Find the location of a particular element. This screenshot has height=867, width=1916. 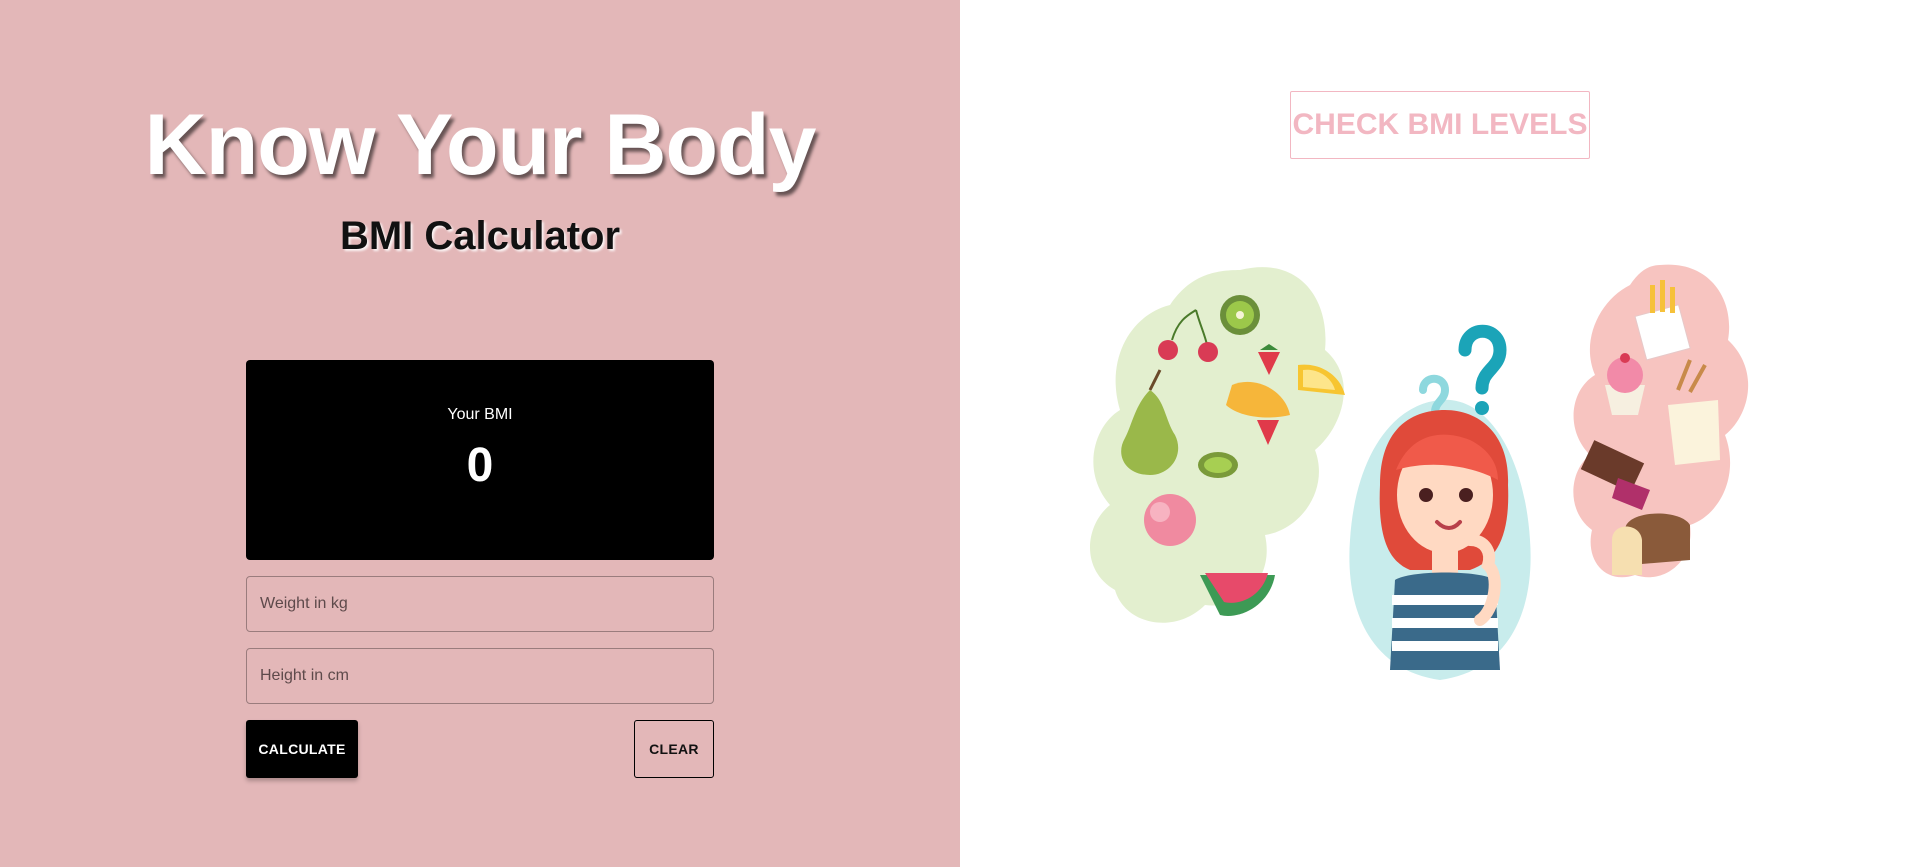

check-bmi-levels-button: CHECK BMI LEVELS is located at coordinates (1440, 125).